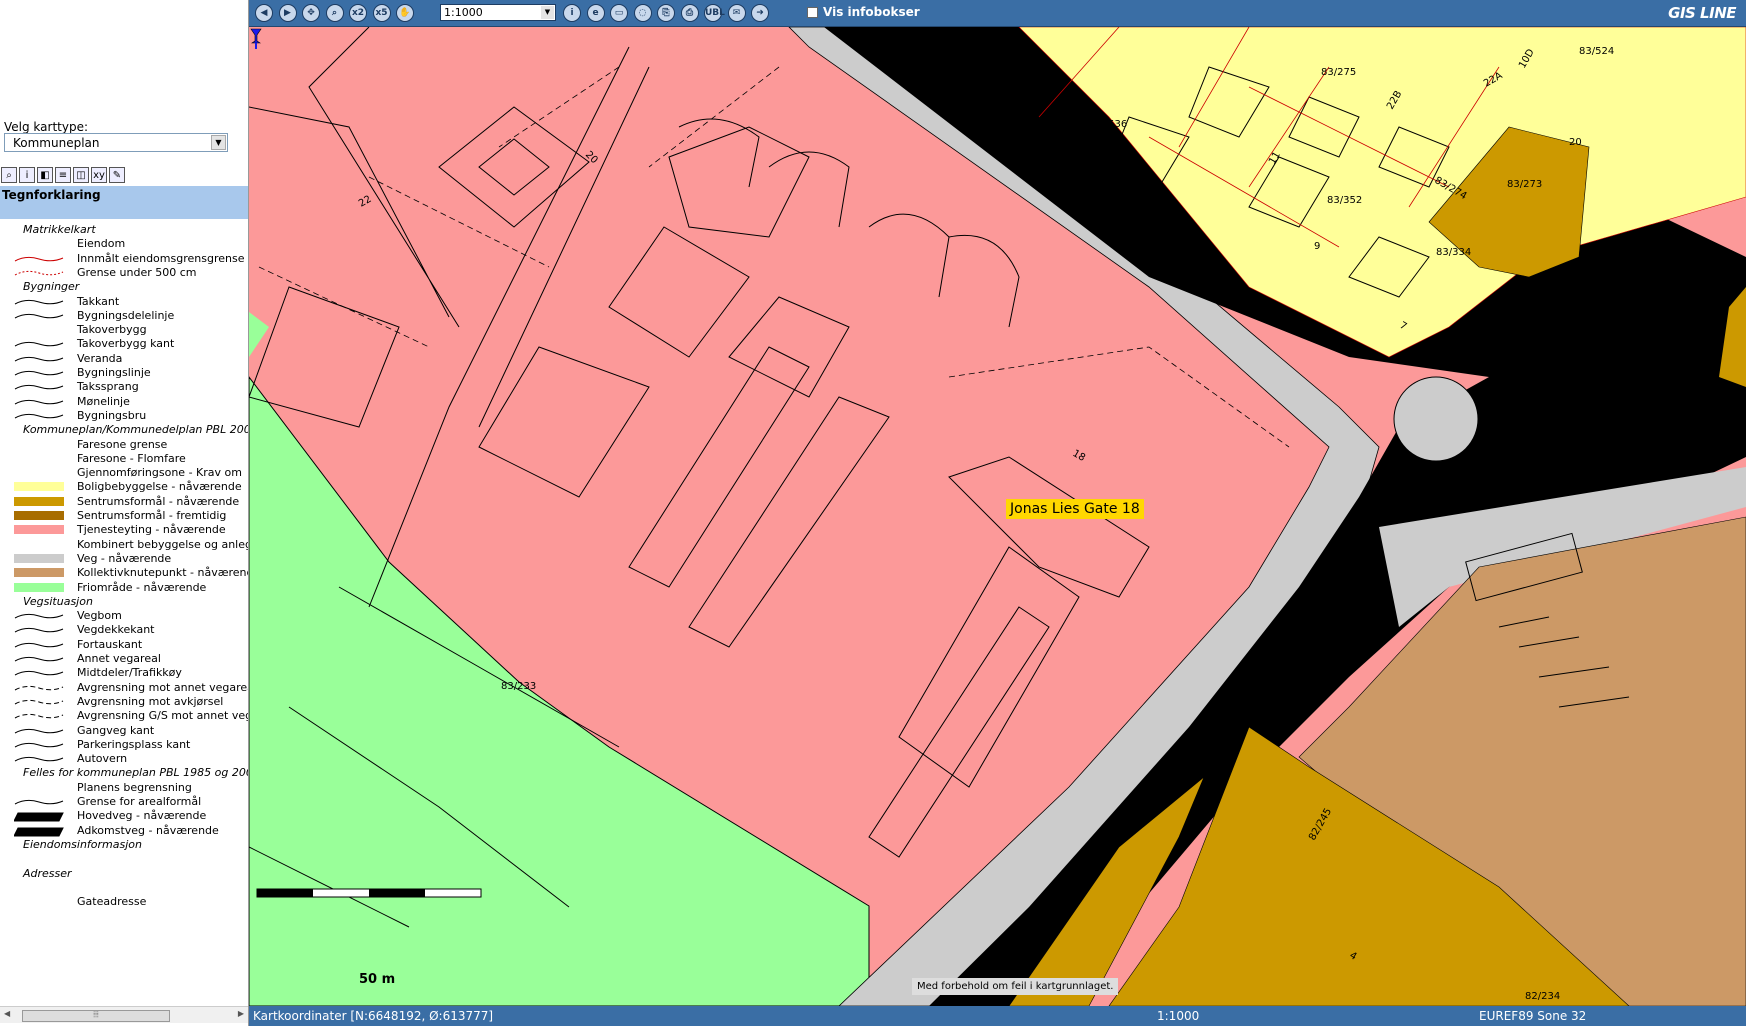 Image resolution: width=1746 pixels, height=1026 pixels. What do you see at coordinates (117, 175) in the screenshot?
I see `edit-tool-icon: ✎` at bounding box center [117, 175].